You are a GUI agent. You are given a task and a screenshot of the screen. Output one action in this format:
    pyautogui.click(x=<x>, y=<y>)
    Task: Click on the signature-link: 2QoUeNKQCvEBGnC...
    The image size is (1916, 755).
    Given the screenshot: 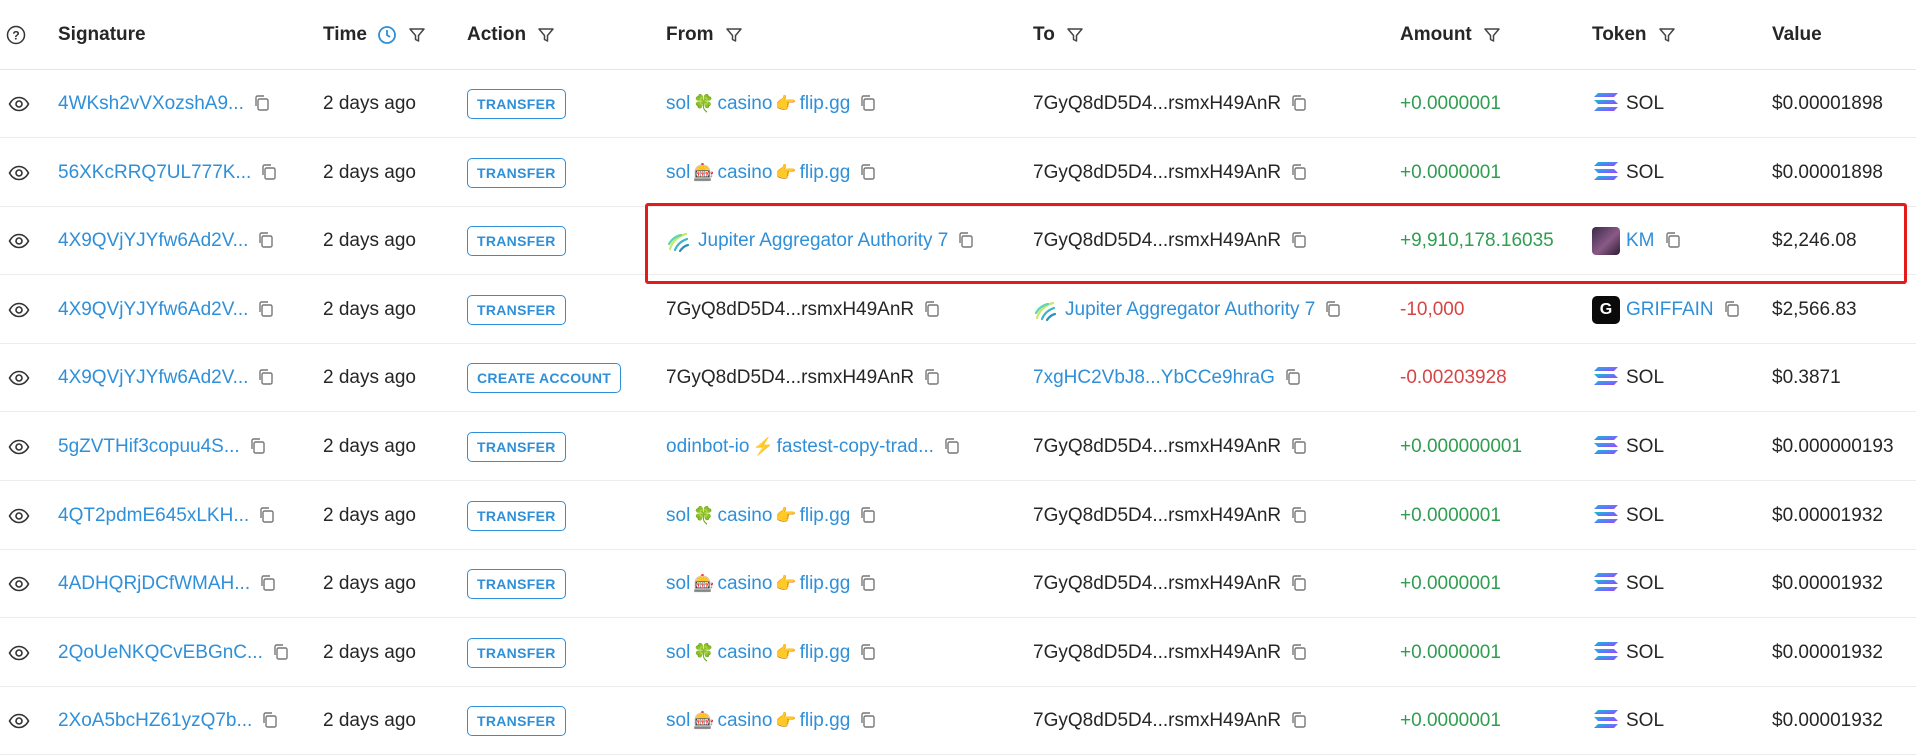 What is the action you would take?
    pyautogui.click(x=160, y=653)
    